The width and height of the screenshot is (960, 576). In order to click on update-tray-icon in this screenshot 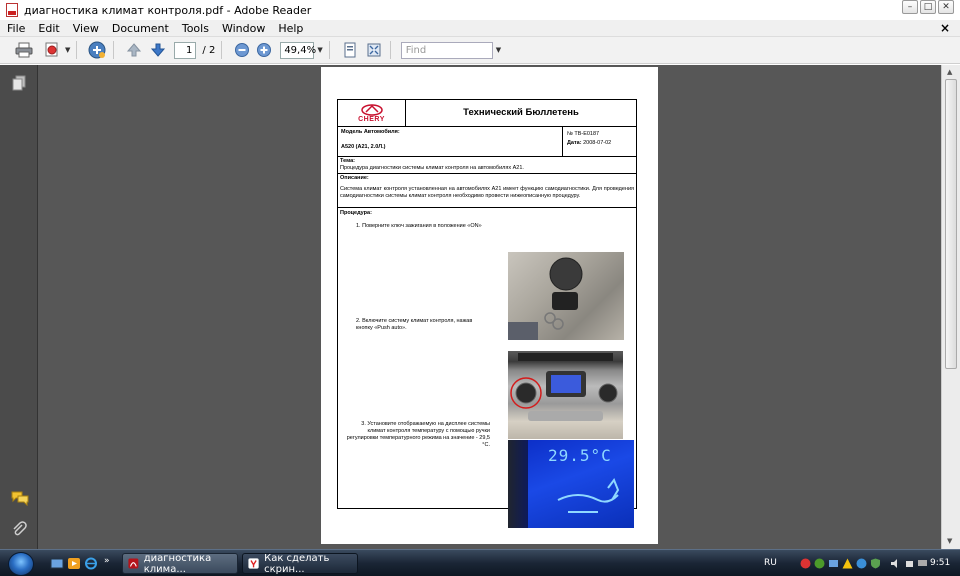, I will do `click(861, 563)`.